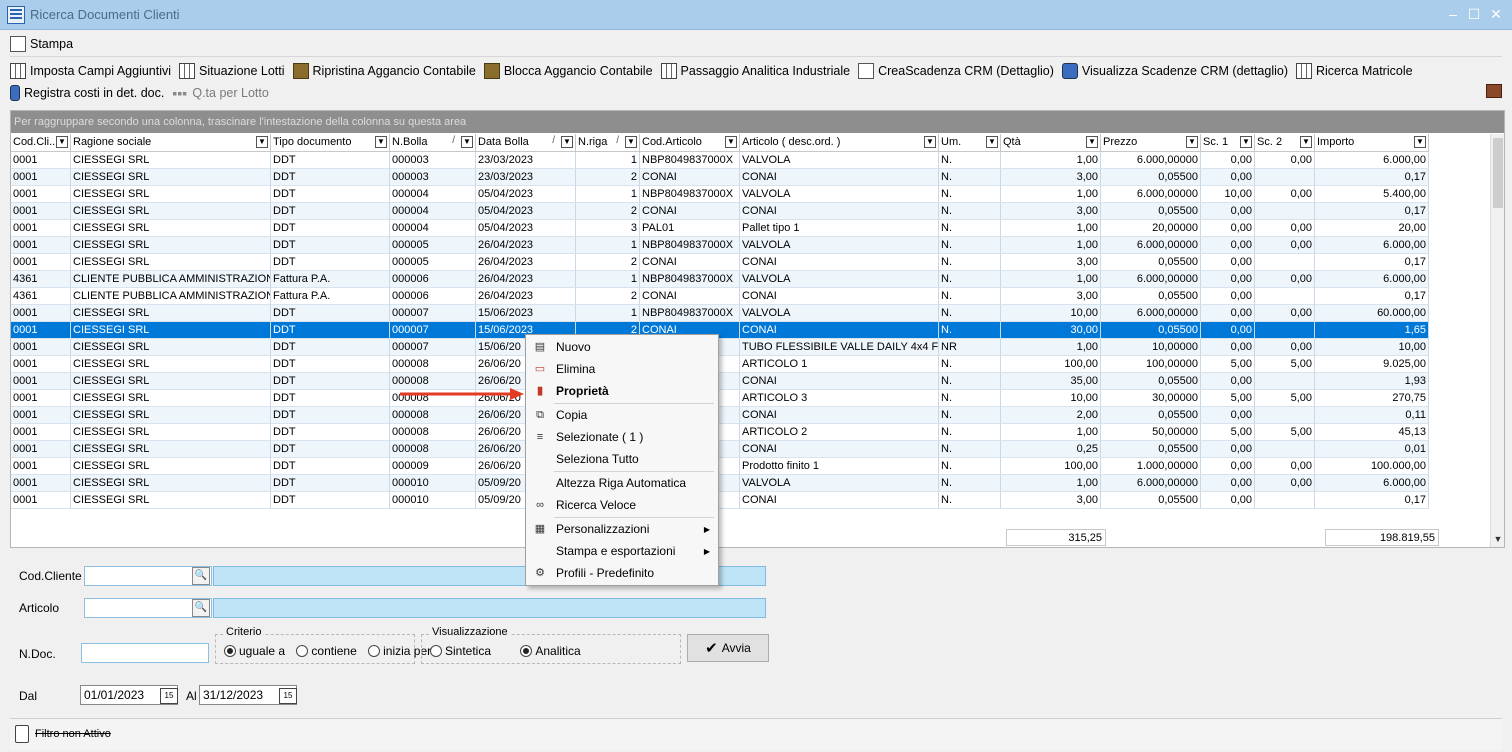 Image resolution: width=1512 pixels, height=752 pixels. What do you see at coordinates (384, 71) in the screenshot?
I see `ripristina-aggancio-button: Ripristina Aggancio Contabile` at bounding box center [384, 71].